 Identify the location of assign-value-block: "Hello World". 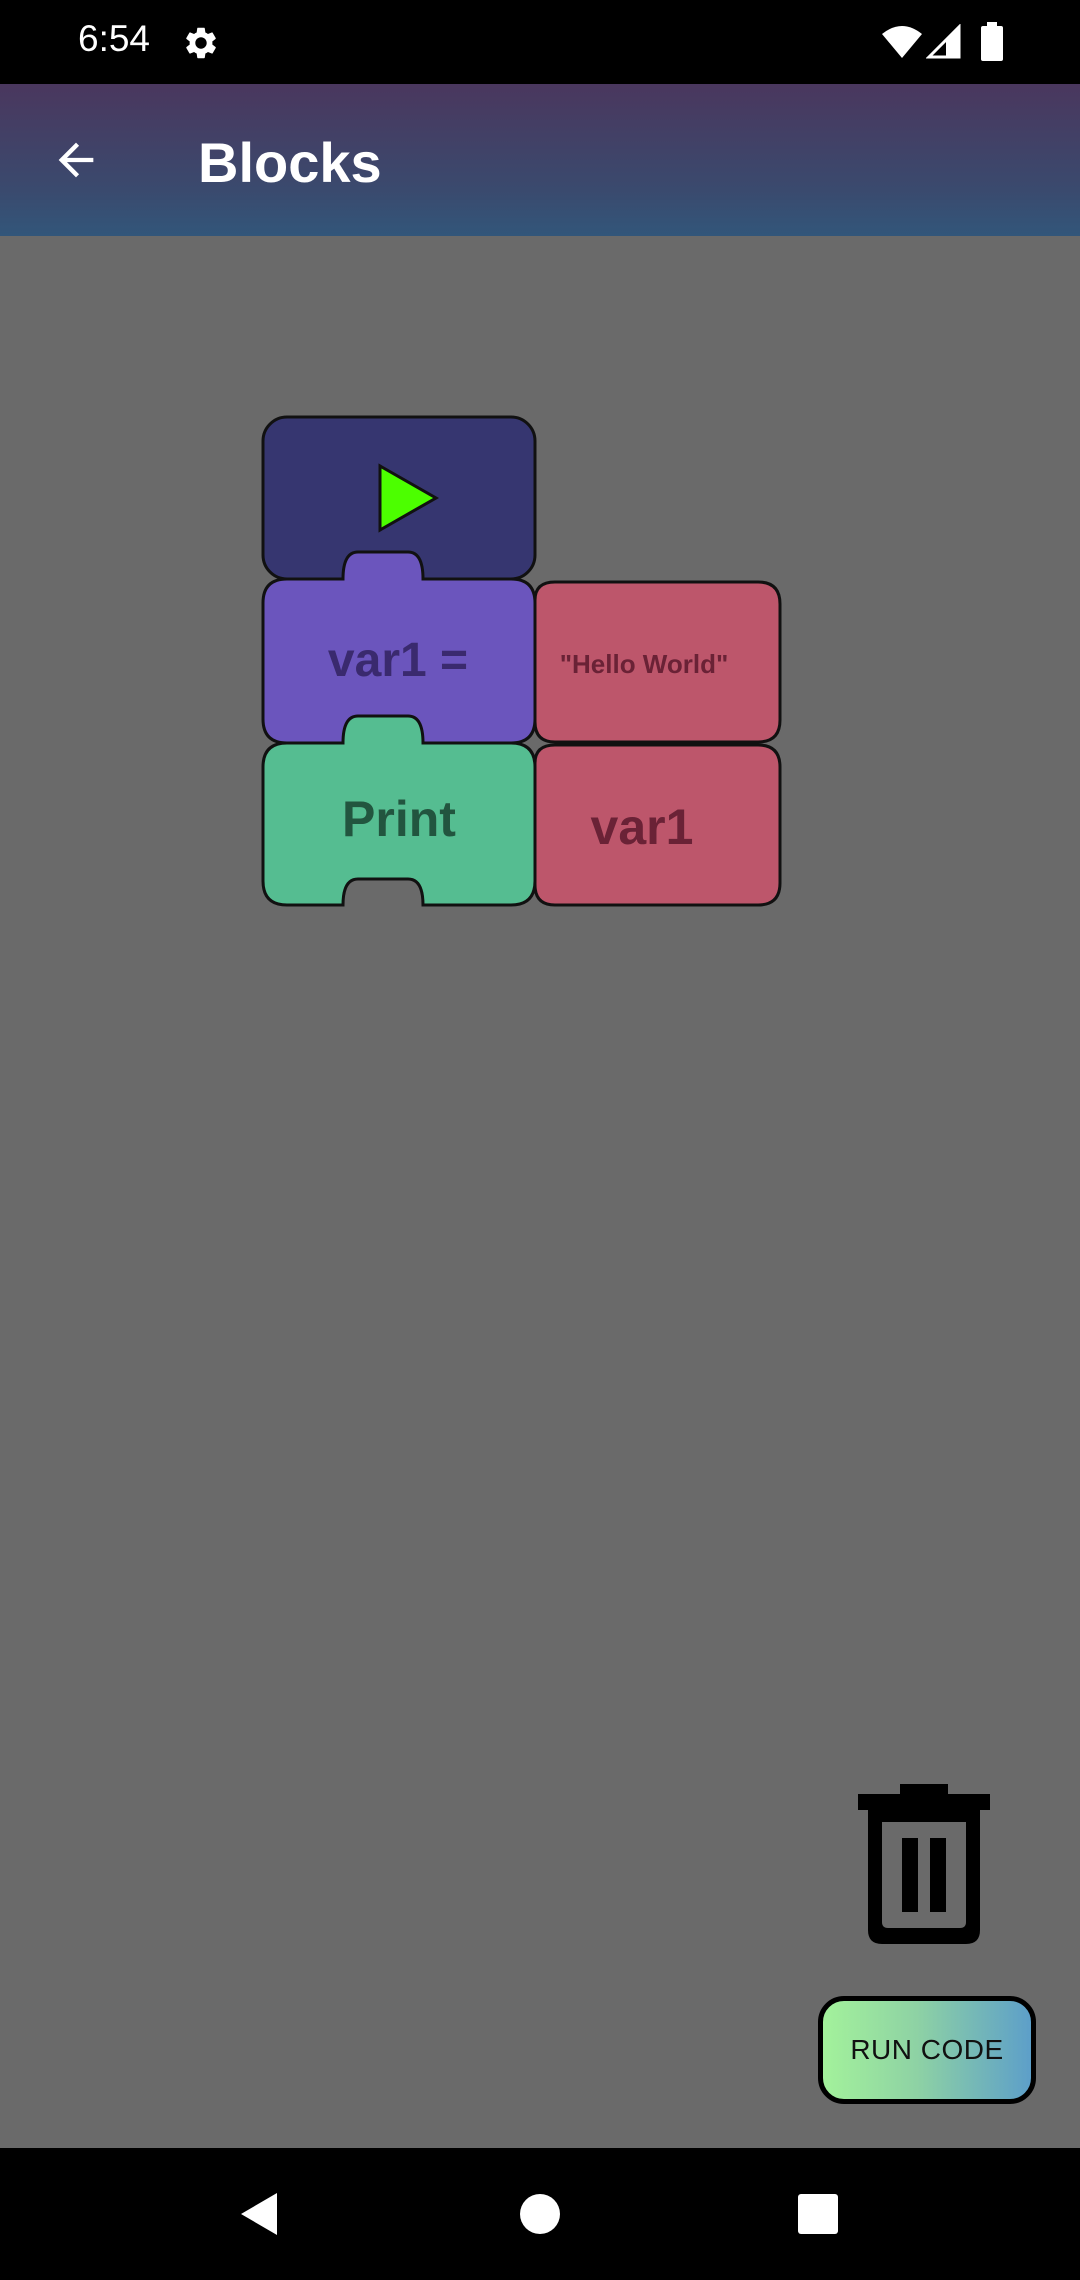
(644, 662).